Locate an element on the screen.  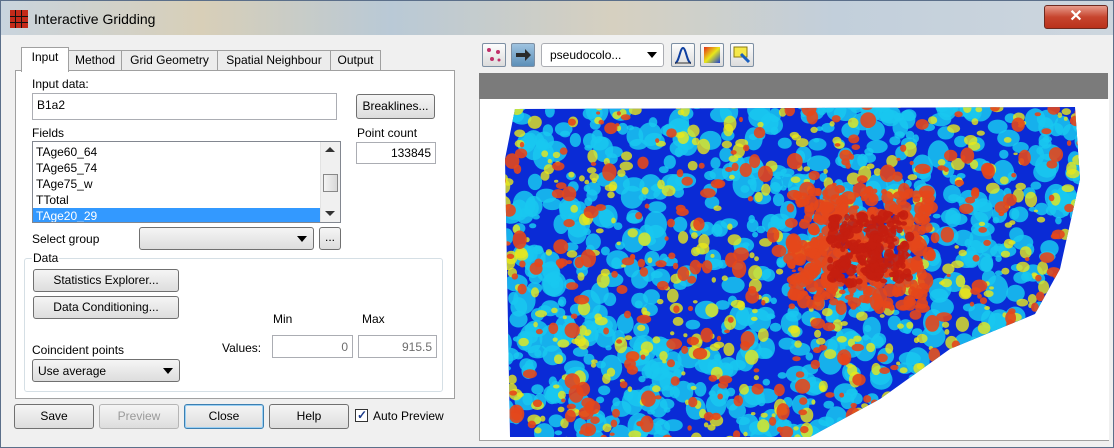
min-value-field: 0 is located at coordinates (312, 346).